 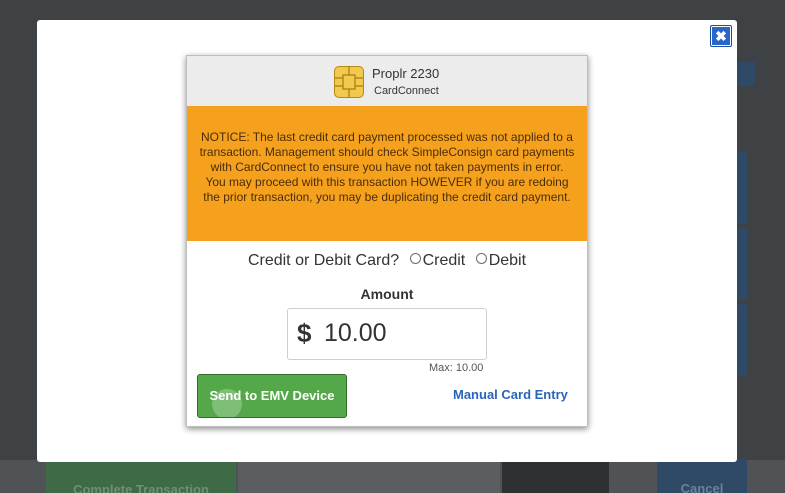 What do you see at coordinates (510, 394) in the screenshot?
I see `manual-card-entry-link: Manual Card Entry` at bounding box center [510, 394].